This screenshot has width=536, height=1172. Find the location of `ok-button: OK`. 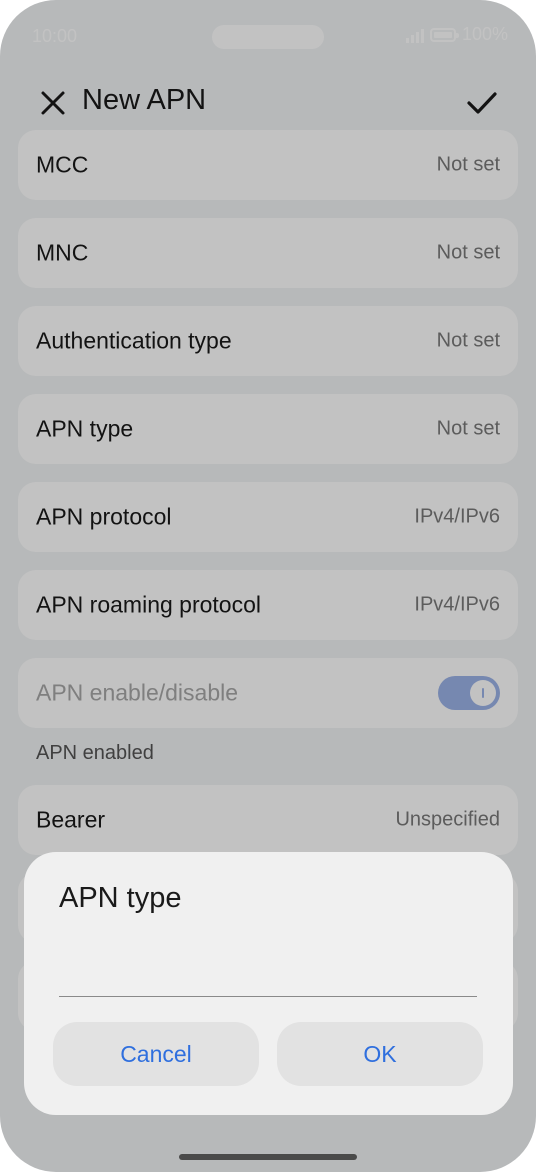

ok-button: OK is located at coordinates (380, 1054).